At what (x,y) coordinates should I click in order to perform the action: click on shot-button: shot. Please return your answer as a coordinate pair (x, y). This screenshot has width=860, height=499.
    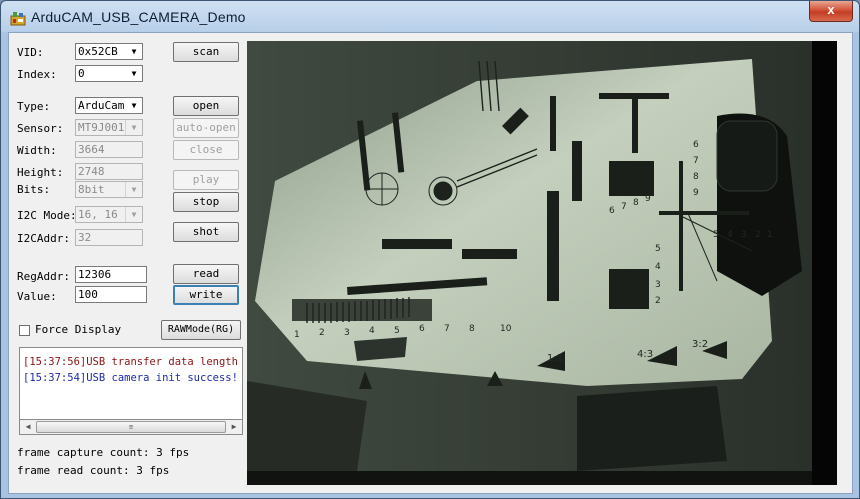
    Looking at the image, I should click on (206, 232).